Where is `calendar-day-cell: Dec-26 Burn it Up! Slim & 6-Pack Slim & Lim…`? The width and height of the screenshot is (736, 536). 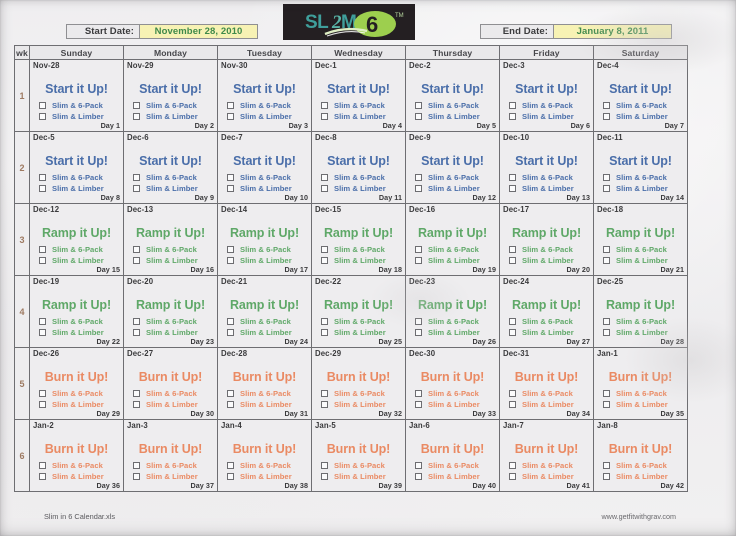
calendar-day-cell: Dec-26 Burn it Up! Slim & 6-Pack Slim & Lim… is located at coordinates (76, 383).